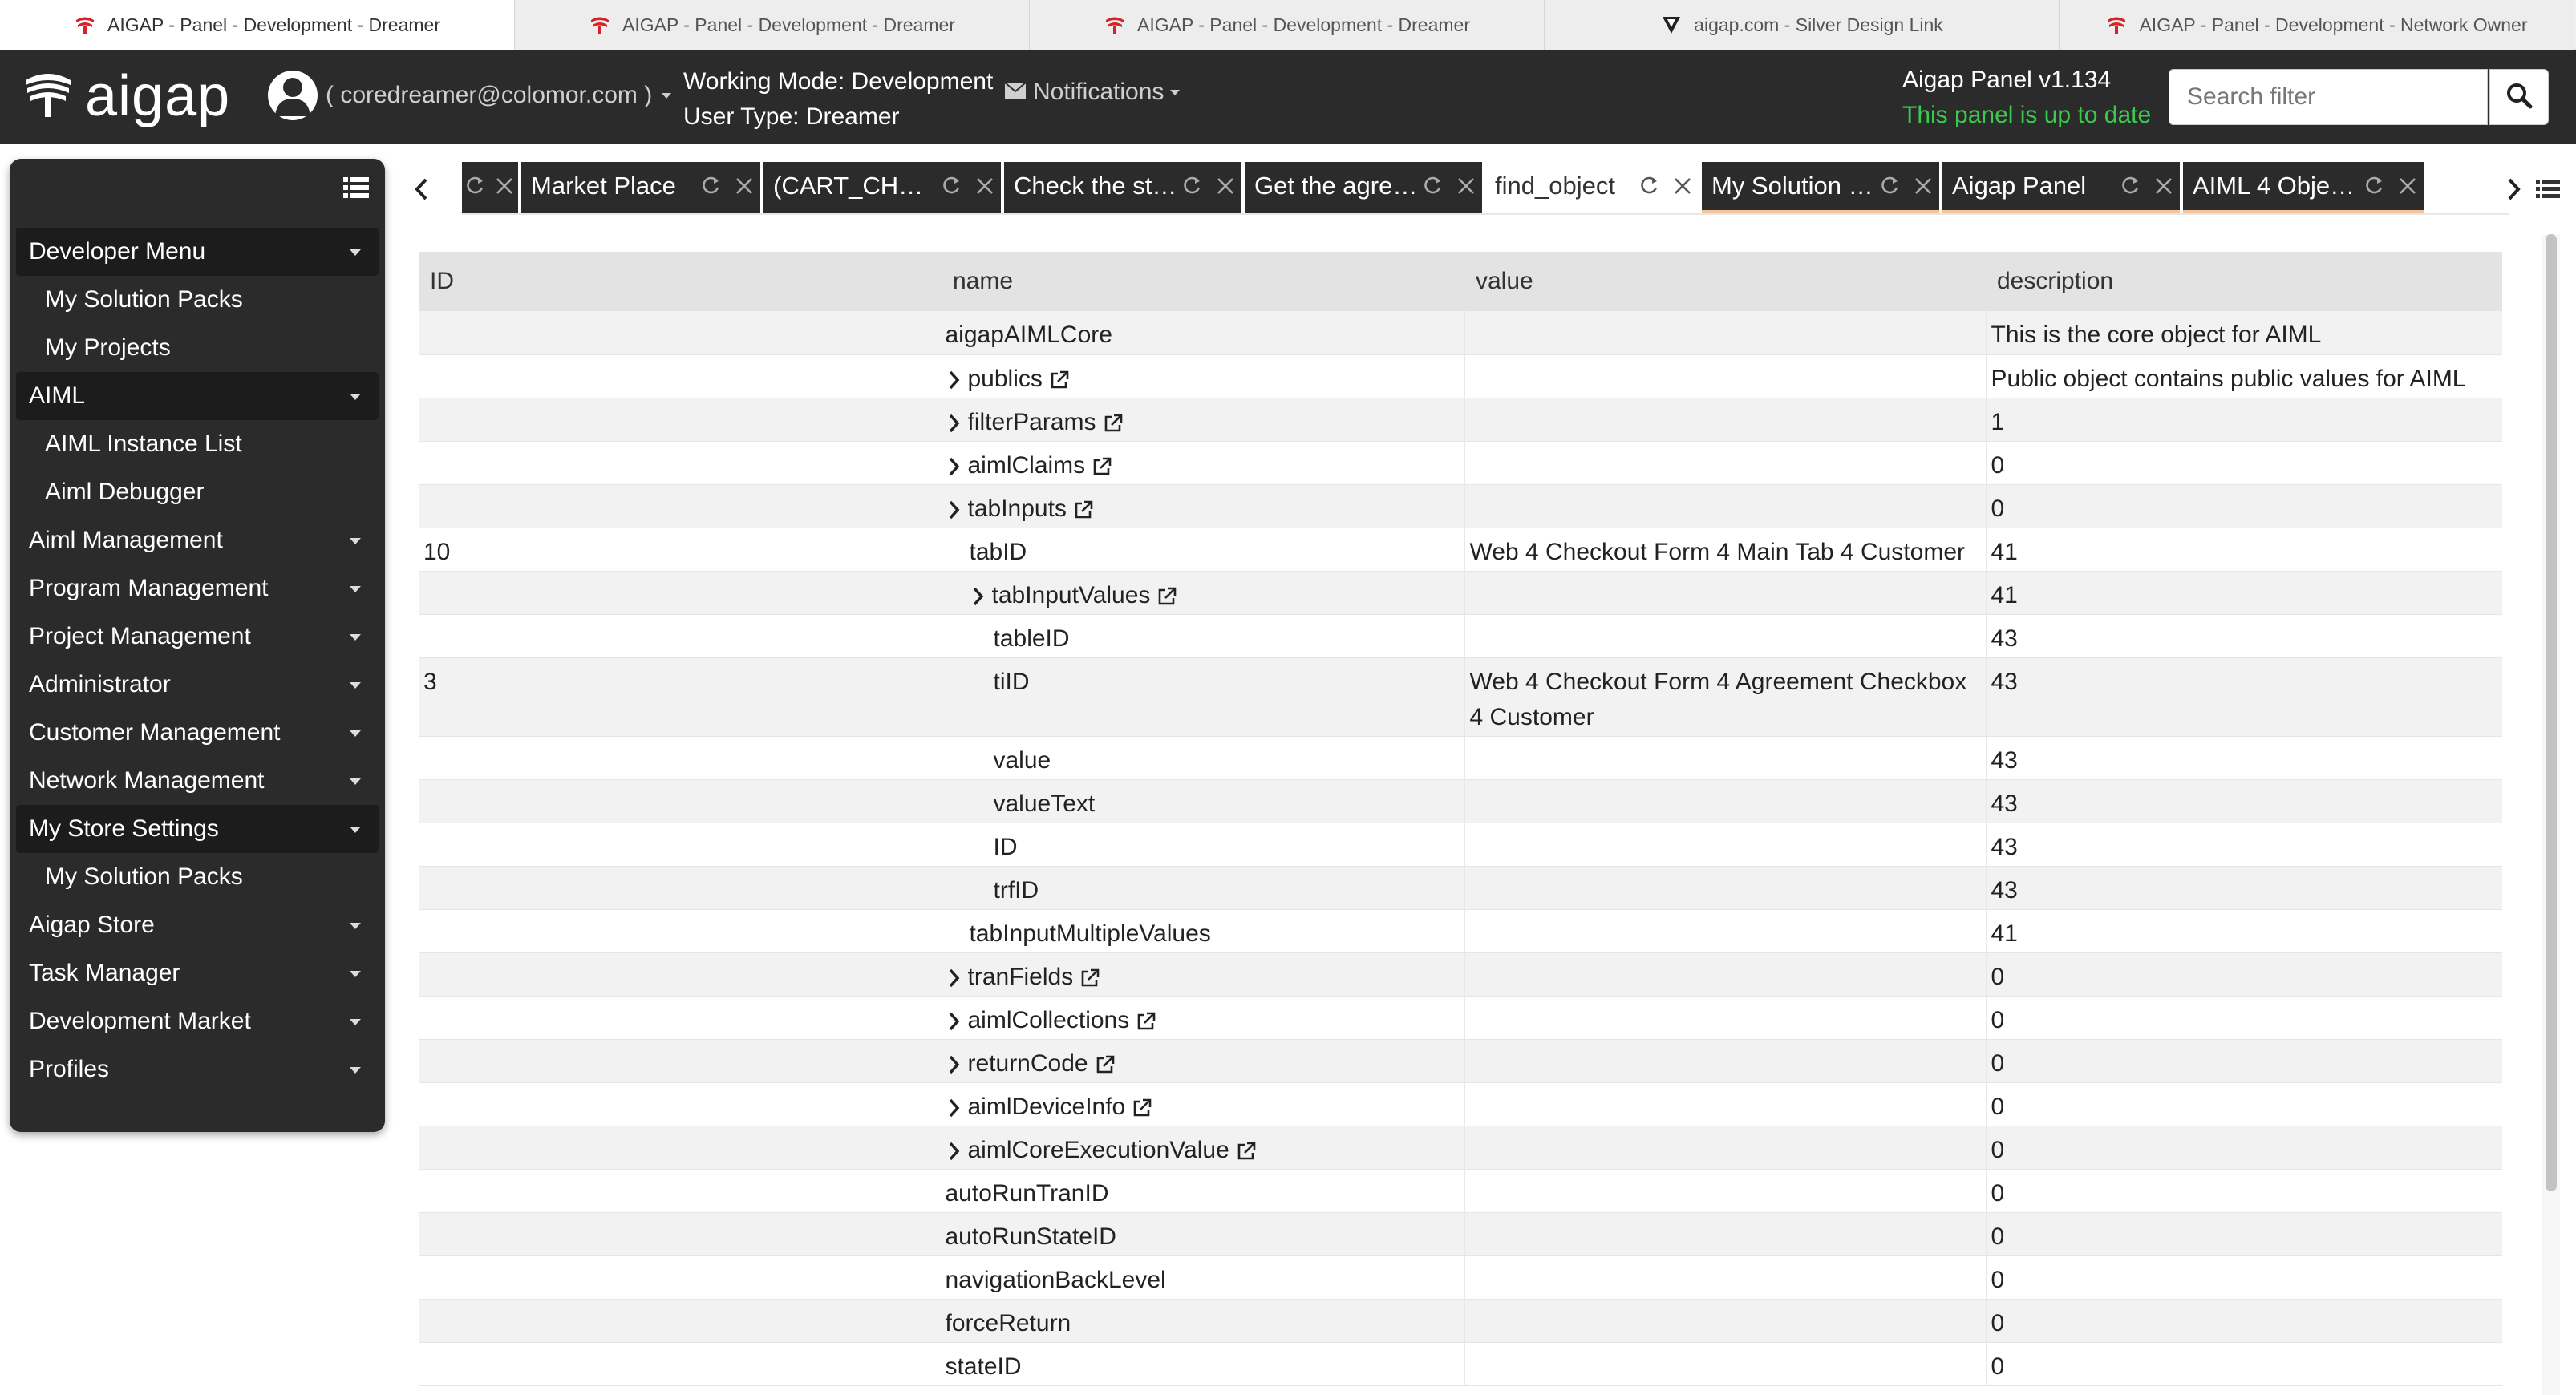 The height and width of the screenshot is (1395, 2576). I want to click on table-row: stateID 0, so click(1460, 1364).